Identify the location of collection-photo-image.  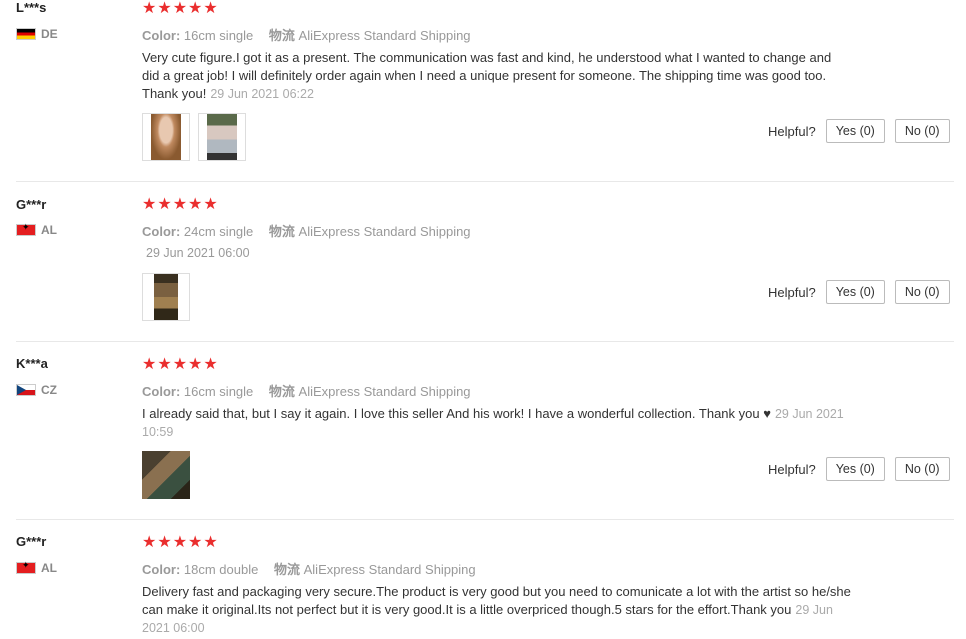
(166, 475).